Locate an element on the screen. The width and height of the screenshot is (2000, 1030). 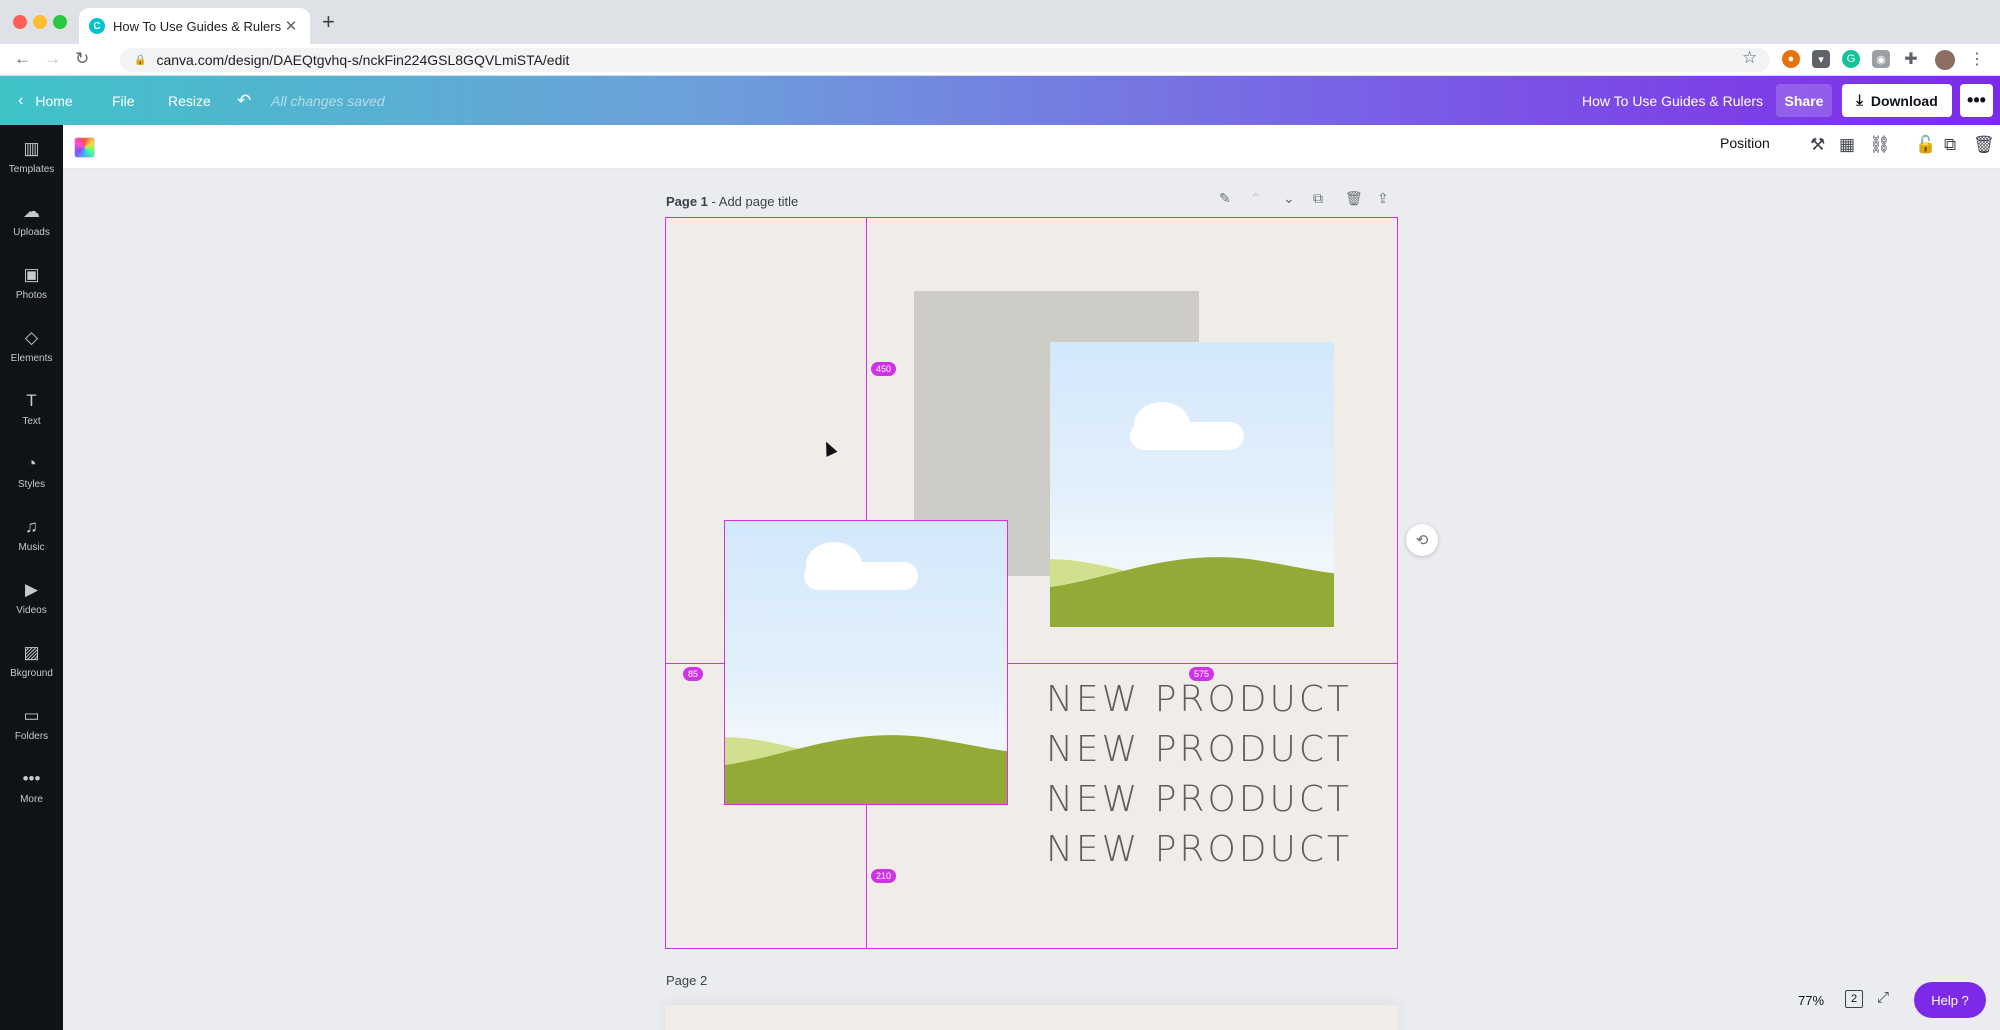
download-button: ⤓ Download is located at coordinates (1897, 100).